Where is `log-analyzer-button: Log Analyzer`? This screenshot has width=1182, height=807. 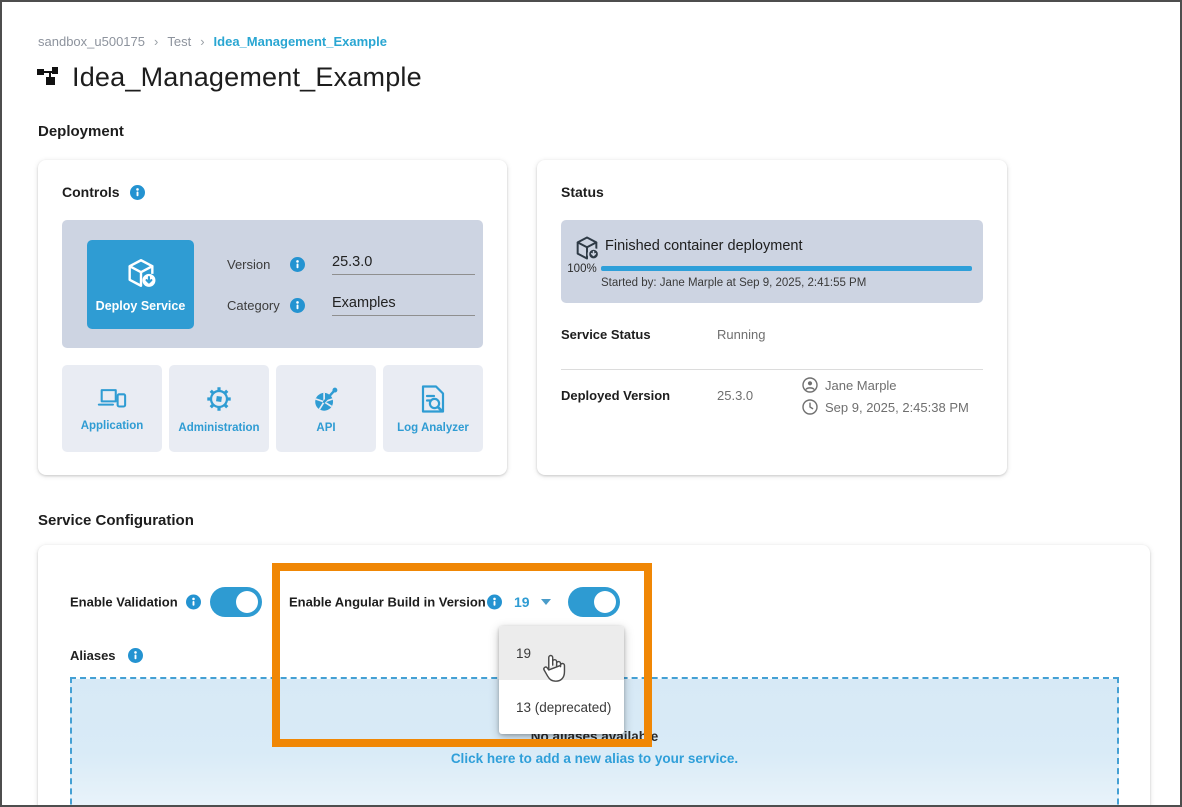 log-analyzer-button: Log Analyzer is located at coordinates (433, 408).